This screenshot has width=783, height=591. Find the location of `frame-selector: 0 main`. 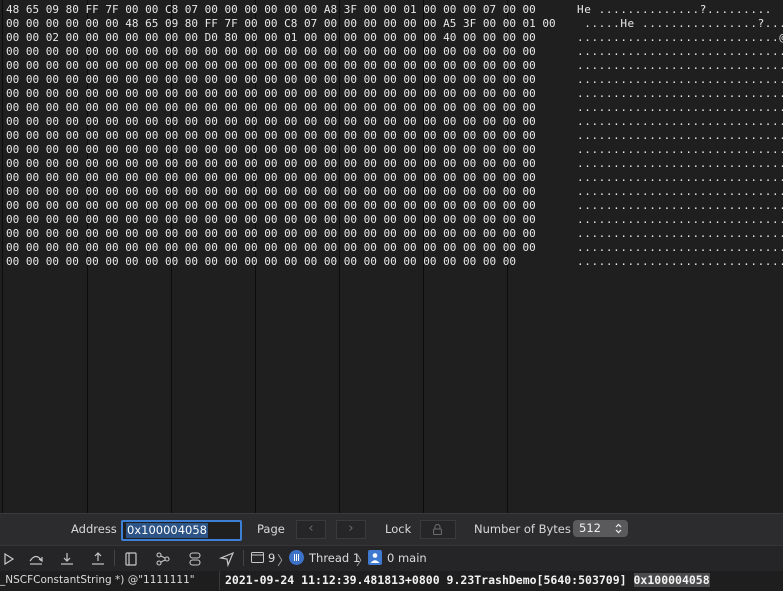

frame-selector: 0 main is located at coordinates (407, 558).